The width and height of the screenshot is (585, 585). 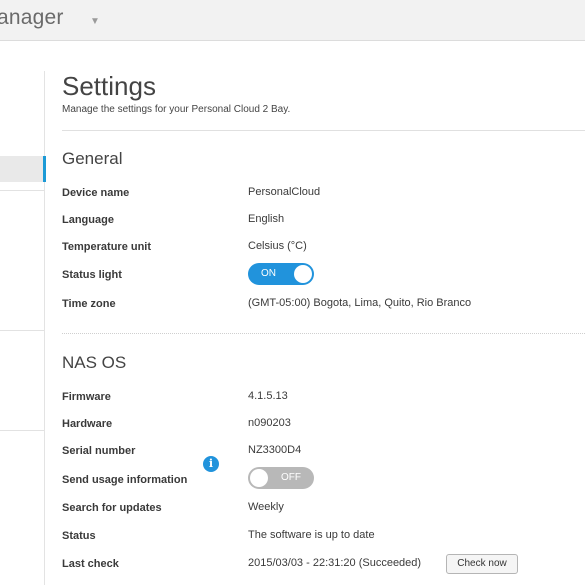 What do you see at coordinates (92, 158) in the screenshot?
I see `section-title-general: General` at bounding box center [92, 158].